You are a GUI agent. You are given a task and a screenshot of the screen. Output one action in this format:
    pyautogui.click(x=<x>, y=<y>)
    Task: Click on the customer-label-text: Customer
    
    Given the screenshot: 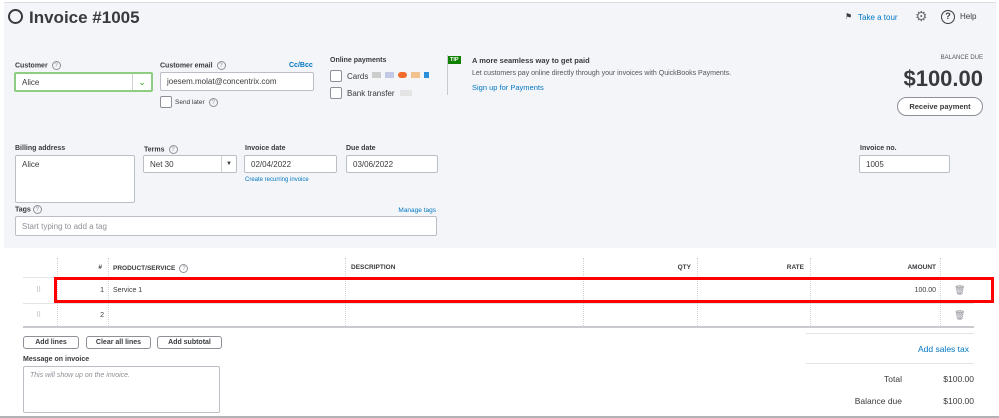 What is the action you would take?
    pyautogui.click(x=31, y=66)
    